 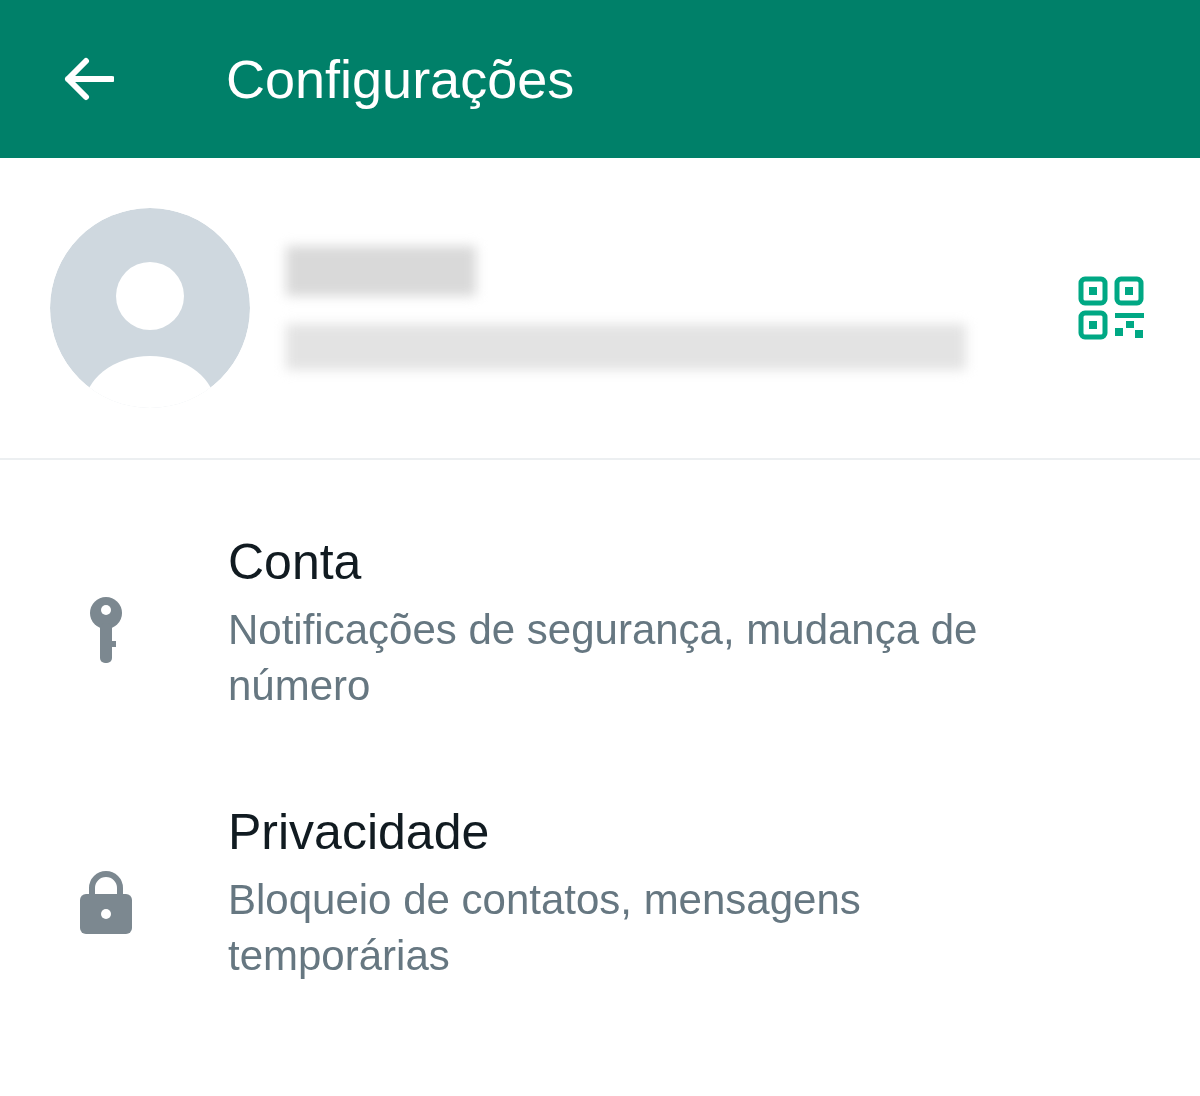 What do you see at coordinates (150, 308) in the screenshot?
I see `avatar-icon` at bounding box center [150, 308].